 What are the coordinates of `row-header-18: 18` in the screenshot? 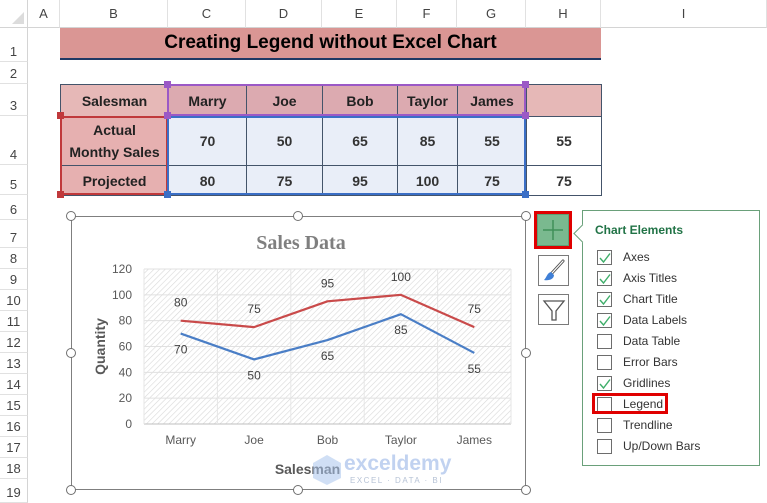 It's located at (14, 468).